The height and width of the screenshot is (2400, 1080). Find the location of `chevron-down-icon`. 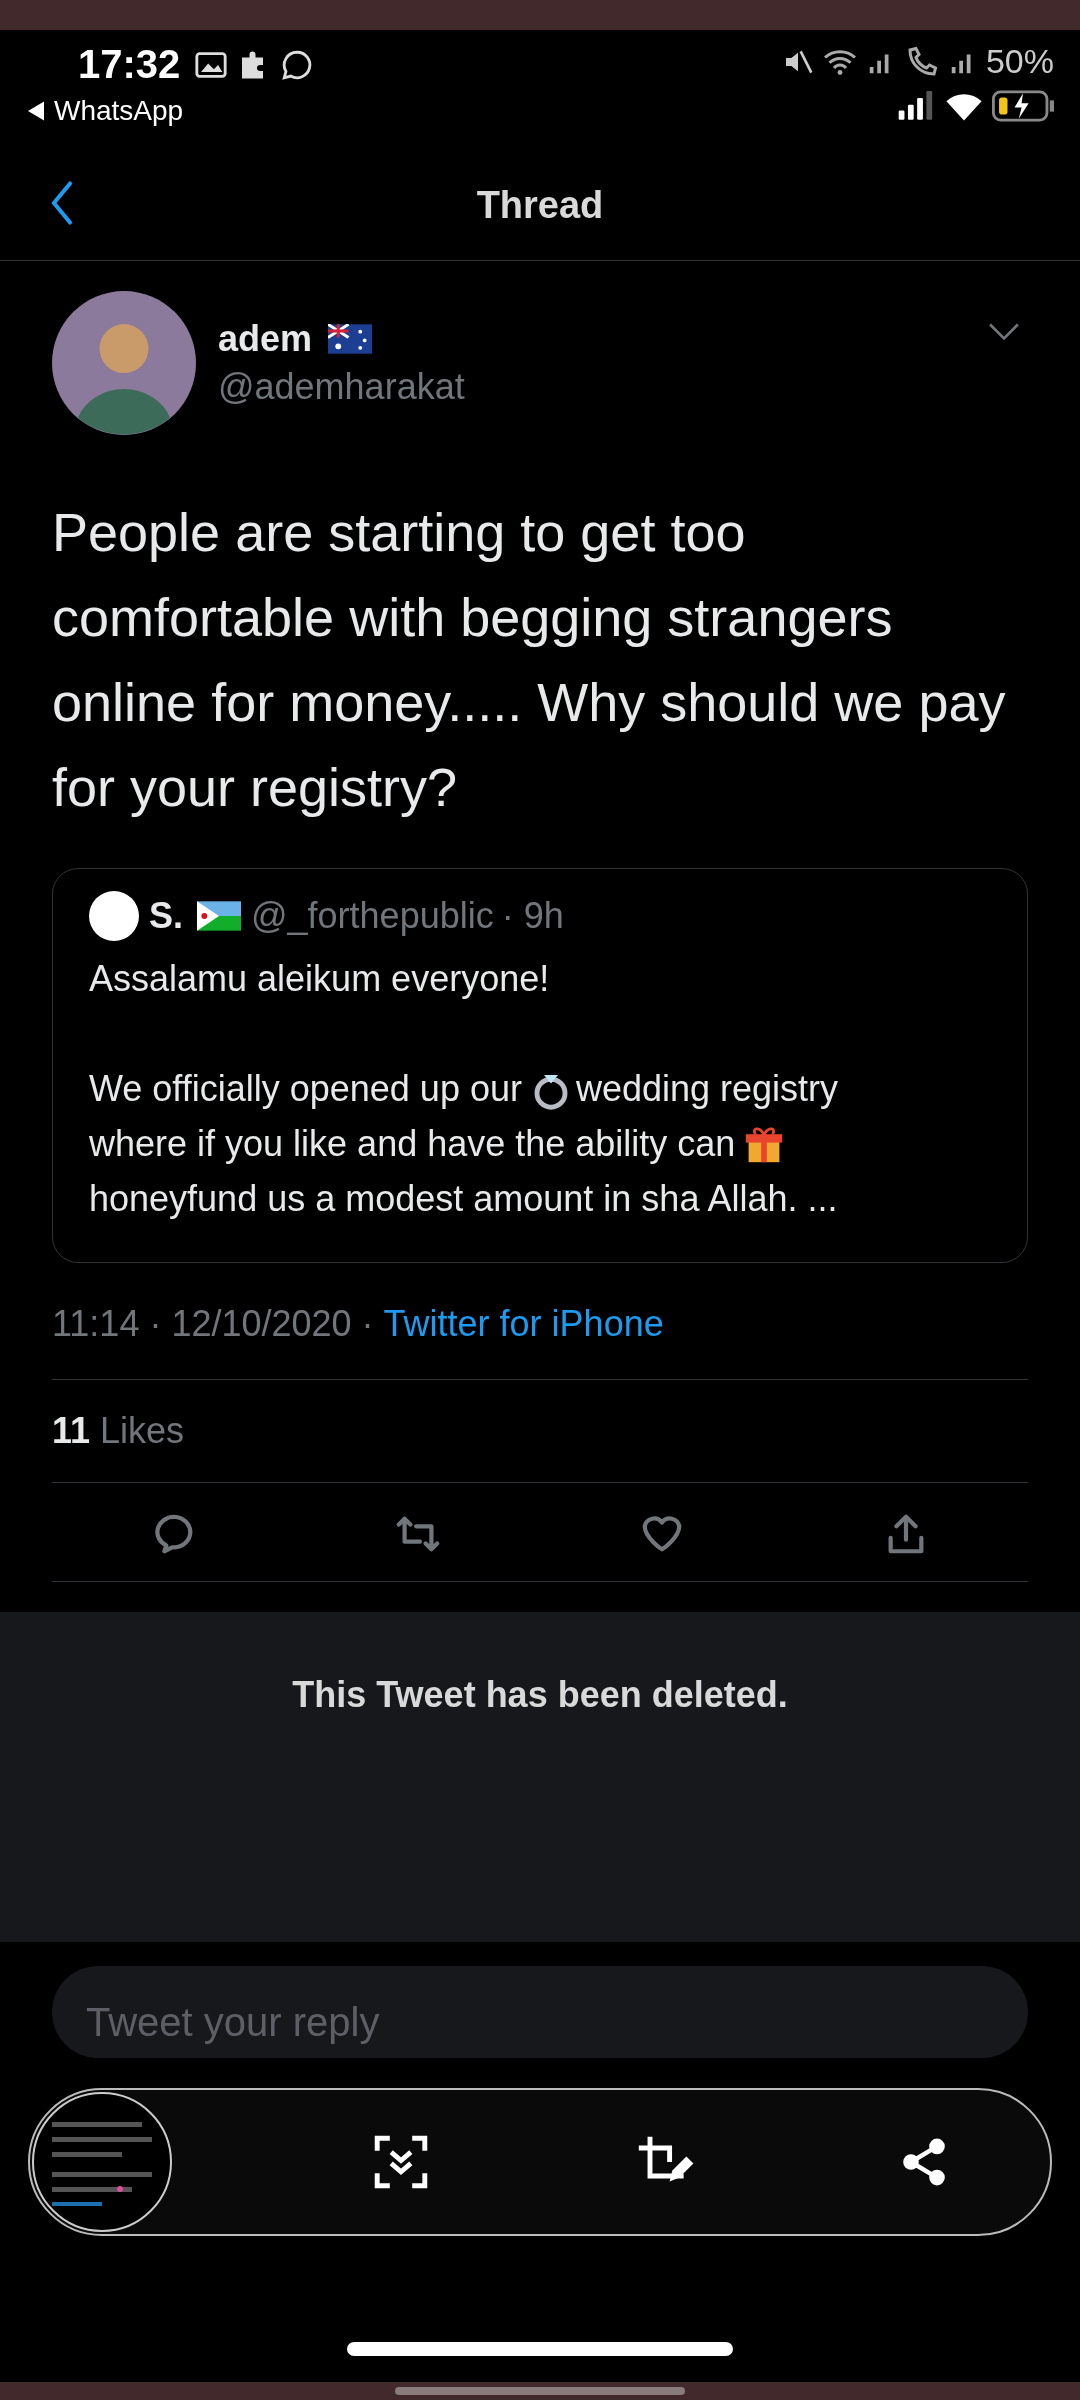

chevron-down-icon is located at coordinates (1004, 332).